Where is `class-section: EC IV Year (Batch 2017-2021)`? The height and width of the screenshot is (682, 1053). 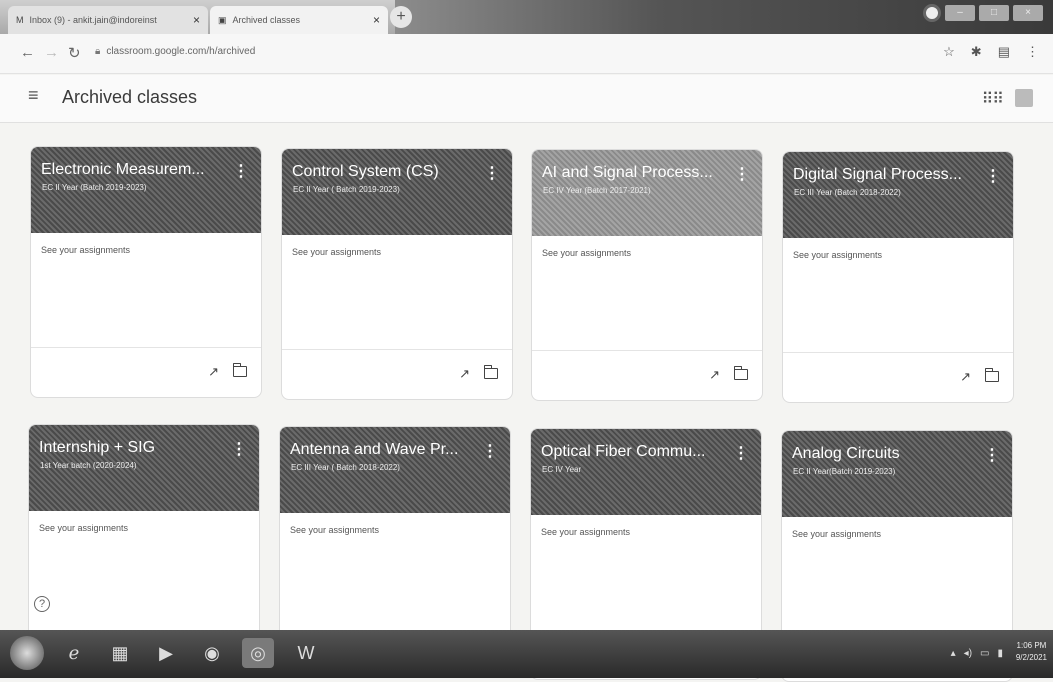
class-section: EC IV Year (Batch 2017-2021) is located at coordinates (597, 190).